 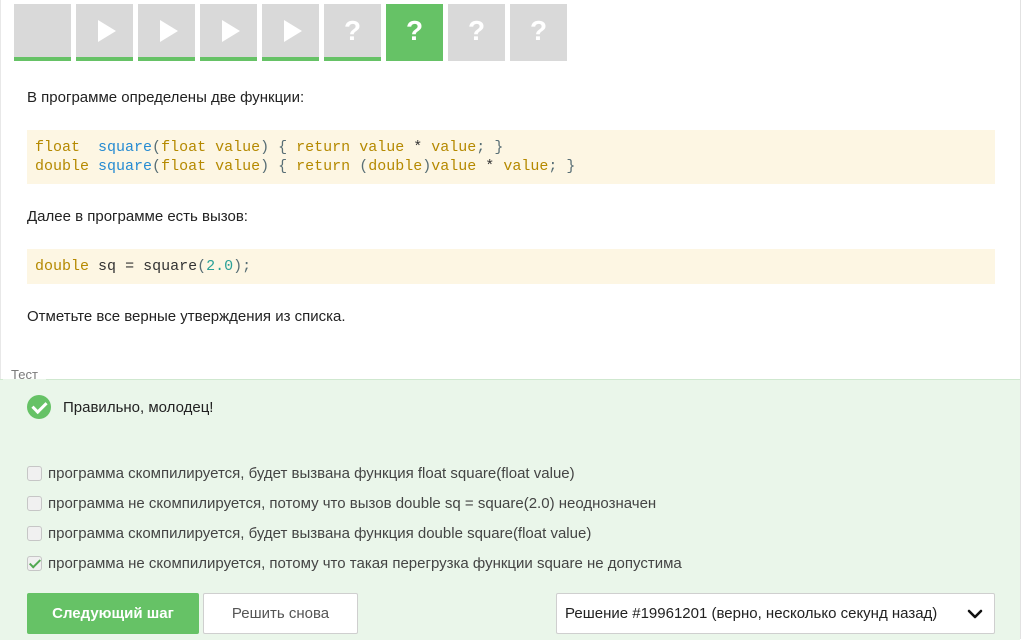 I want to click on step-tab-7: ?, so click(x=414, y=32).